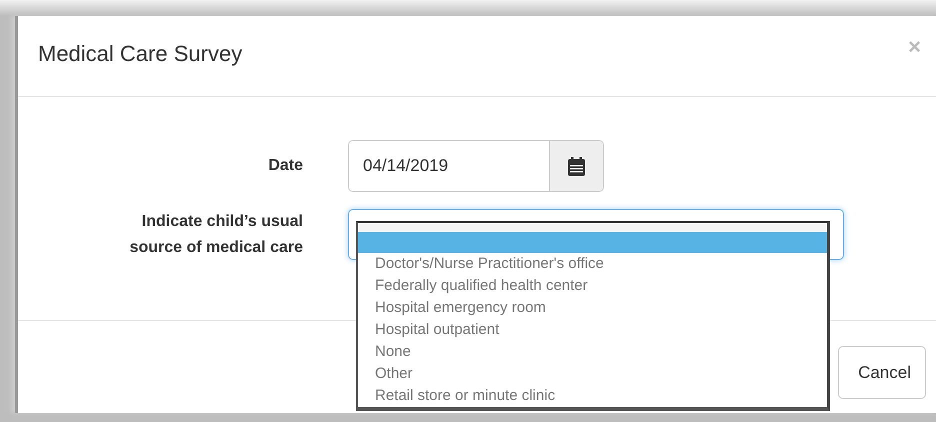 The width and height of the screenshot is (936, 422). I want to click on cancel-button: Cancel, so click(882, 372).